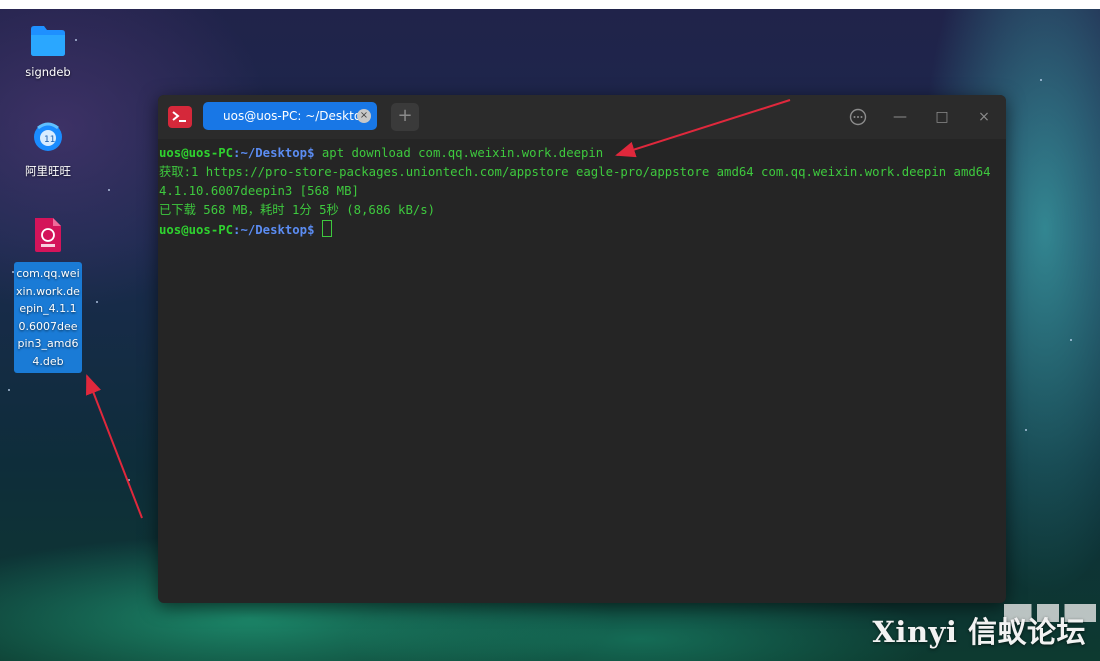 The width and height of the screenshot is (1100, 661). What do you see at coordinates (326, 228) in the screenshot?
I see `text-cursor` at bounding box center [326, 228].